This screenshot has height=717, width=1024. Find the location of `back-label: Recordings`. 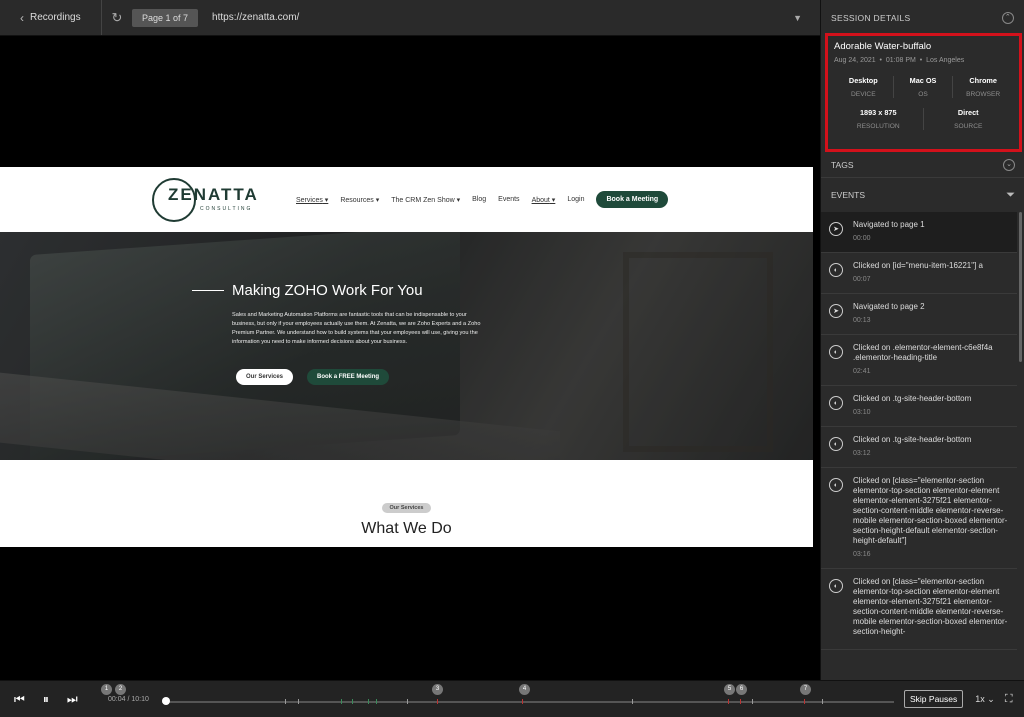

back-label: Recordings is located at coordinates (55, 17).